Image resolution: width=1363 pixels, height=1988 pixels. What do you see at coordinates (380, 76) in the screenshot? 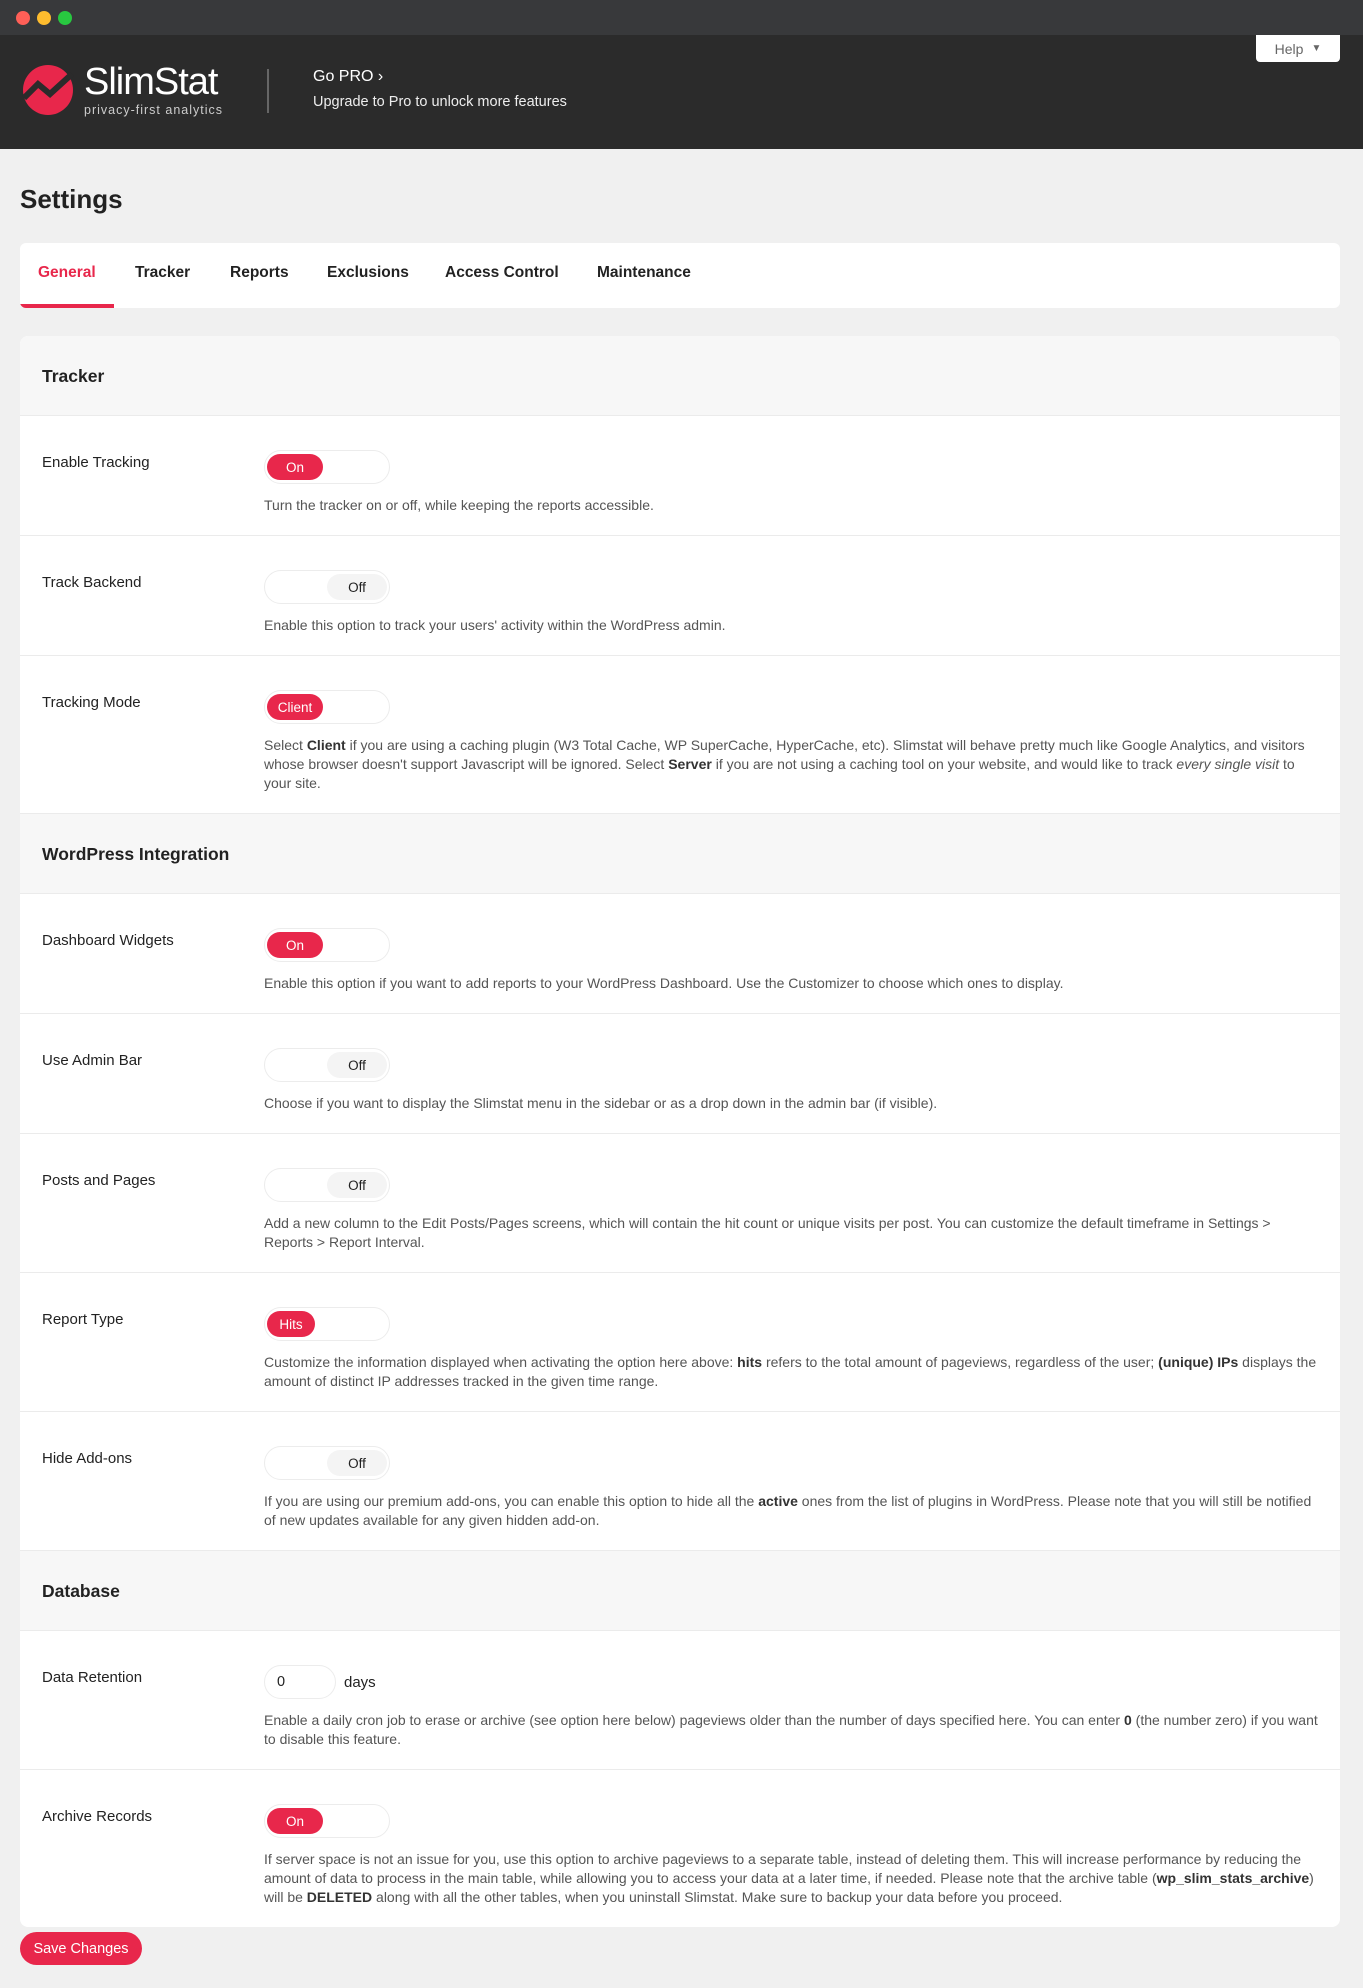
I see `chevron-right-icon: ›` at bounding box center [380, 76].